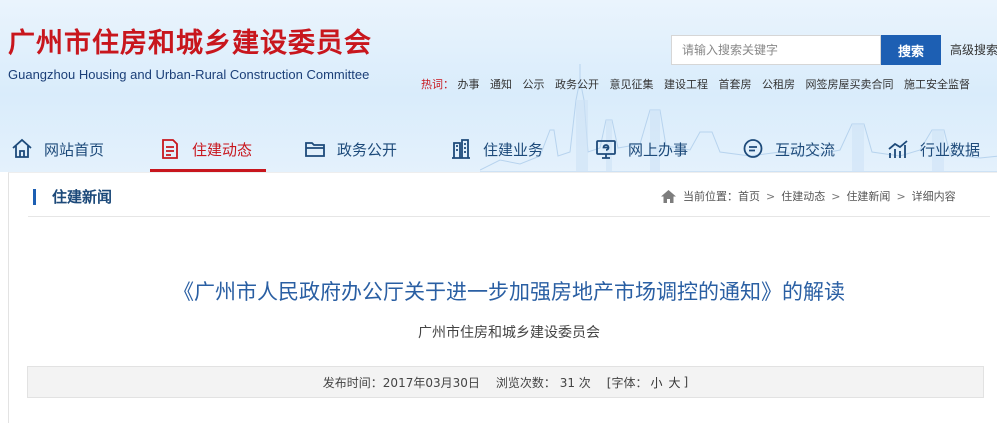 The height and width of the screenshot is (423, 997). I want to click on building-icon, so click(461, 149).